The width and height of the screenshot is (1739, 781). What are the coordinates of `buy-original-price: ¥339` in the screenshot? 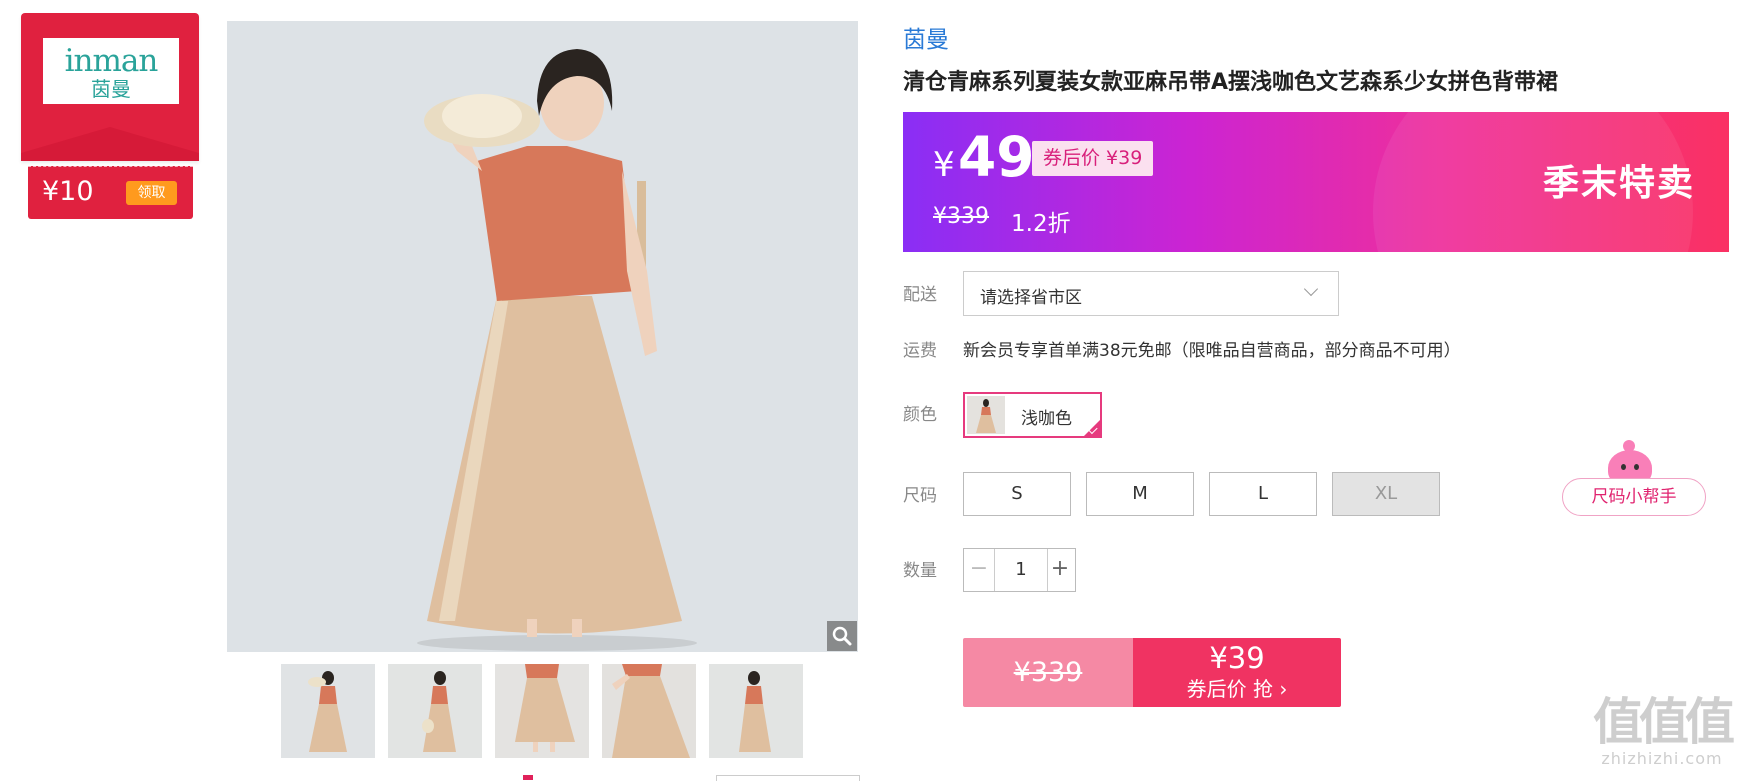 It's located at (1048, 672).